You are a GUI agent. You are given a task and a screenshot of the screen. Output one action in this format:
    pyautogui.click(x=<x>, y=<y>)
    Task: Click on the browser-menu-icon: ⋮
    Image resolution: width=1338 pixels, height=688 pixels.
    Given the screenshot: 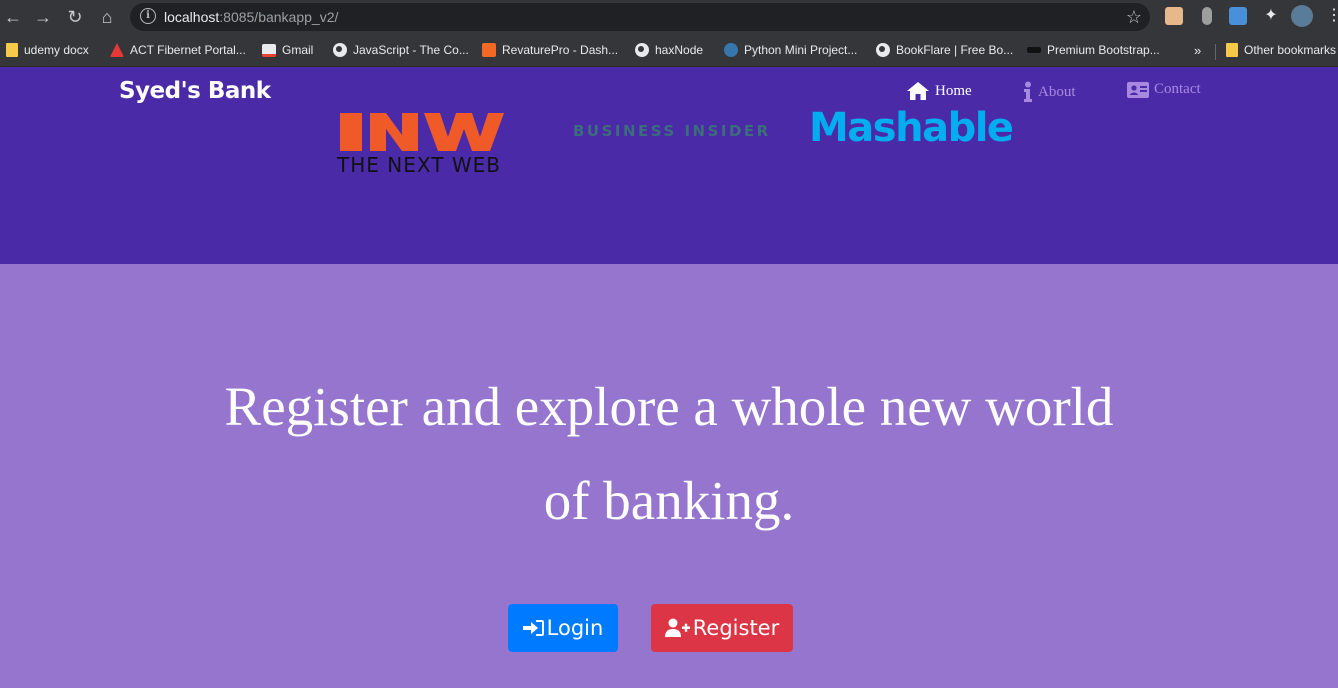 What is the action you would take?
    pyautogui.click(x=1332, y=16)
    